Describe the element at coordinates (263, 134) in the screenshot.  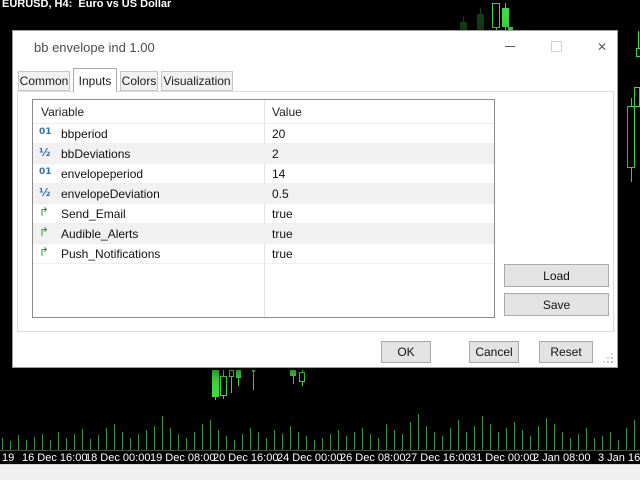
I see `table-row: 01 bbperiod 20` at that location.